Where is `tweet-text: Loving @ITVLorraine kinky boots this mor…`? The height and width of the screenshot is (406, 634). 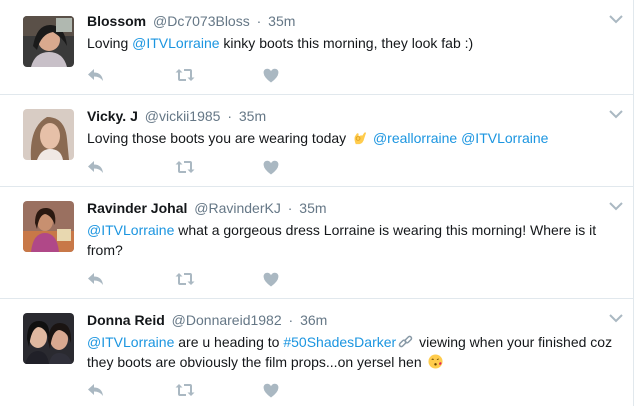
tweet-text: Loving @ITVLorraine kinky boots this mor… is located at coordinates (350, 43).